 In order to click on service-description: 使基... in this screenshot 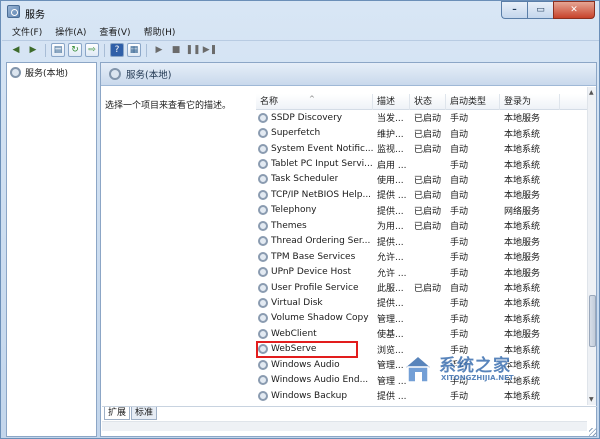, I will do `click(390, 335)`.